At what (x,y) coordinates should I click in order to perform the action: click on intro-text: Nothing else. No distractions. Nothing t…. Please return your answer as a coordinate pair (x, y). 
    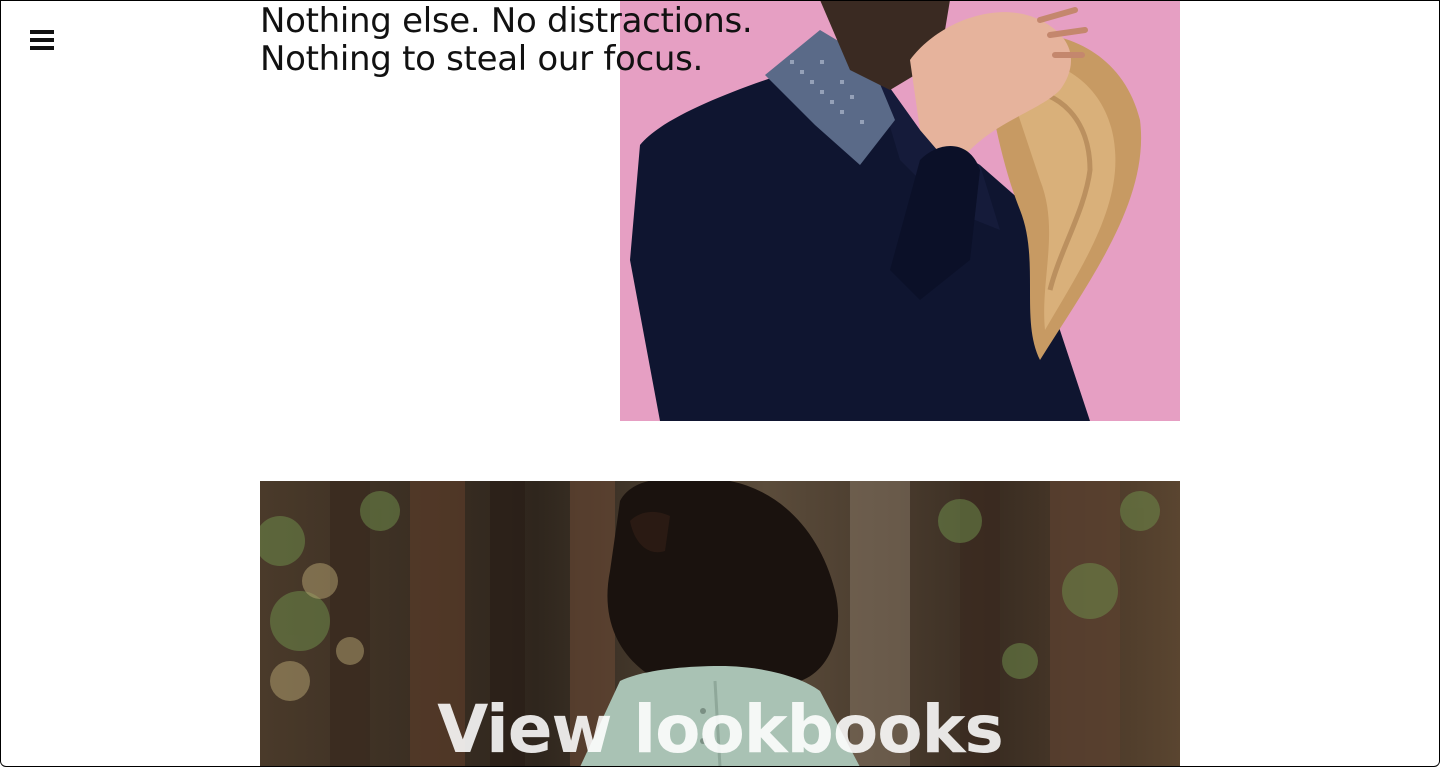
    Looking at the image, I should click on (506, 40).